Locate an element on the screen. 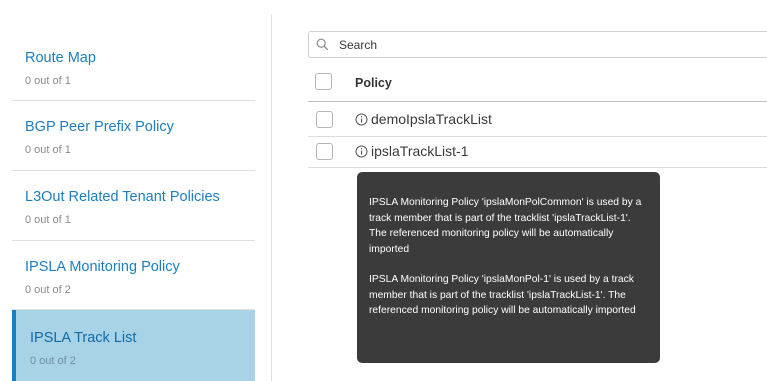 The image size is (767, 381). search-input is located at coordinates (549, 44).